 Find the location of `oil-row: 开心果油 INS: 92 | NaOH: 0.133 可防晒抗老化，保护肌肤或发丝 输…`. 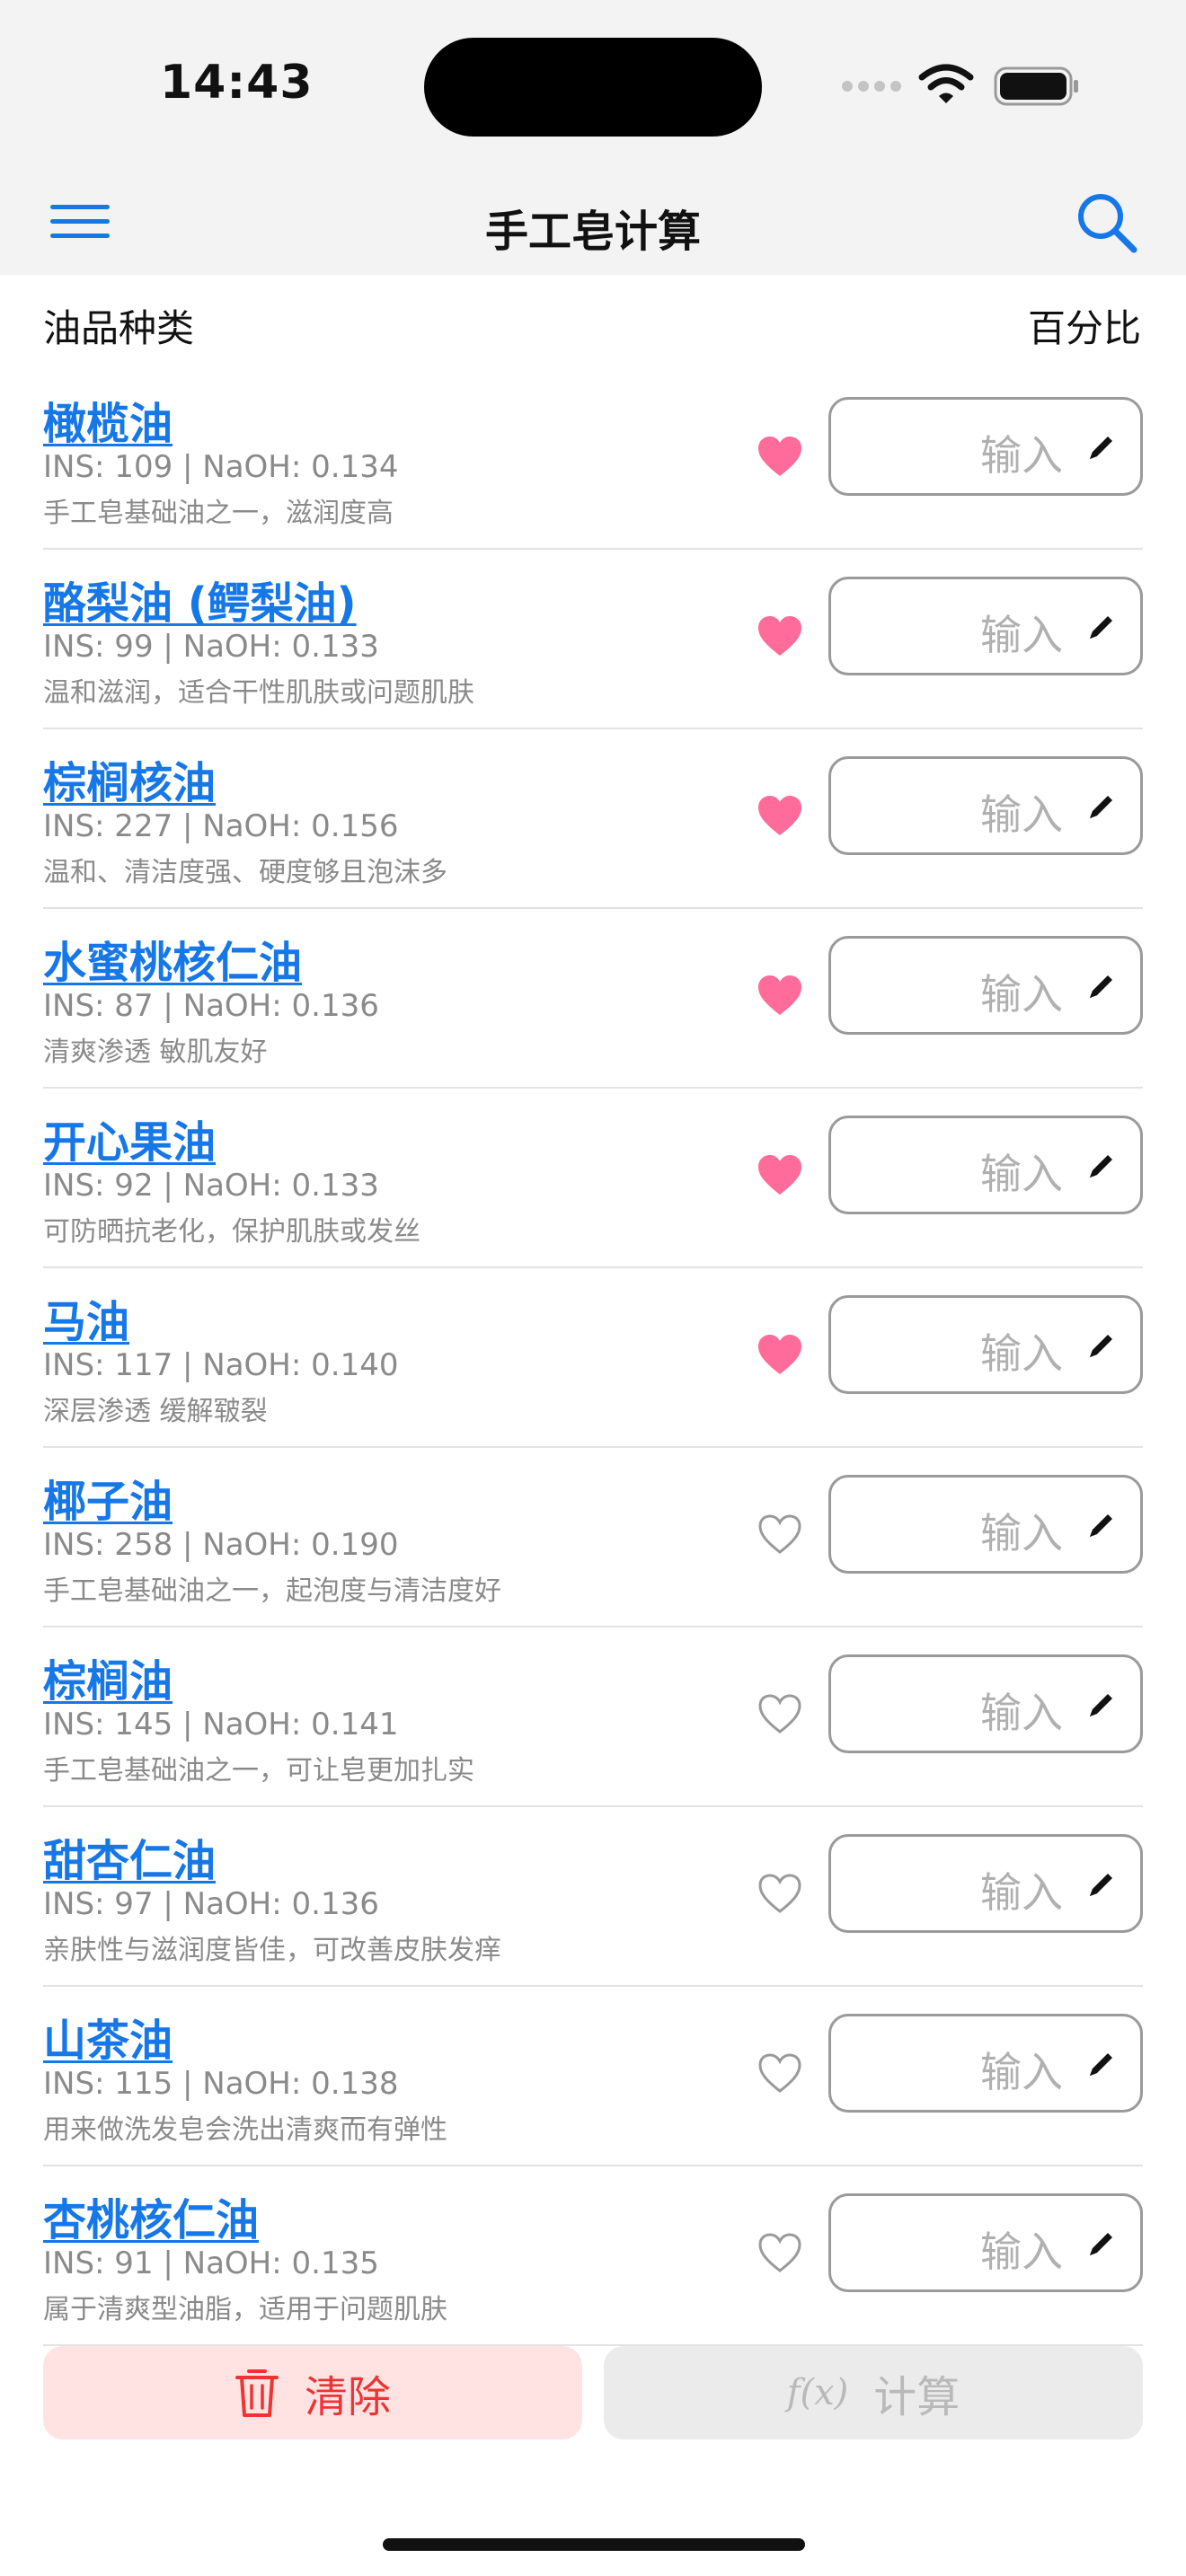

oil-row: 开心果油 INS: 92 | NaOH: 0.133 可防晒抗老化，保护肌肤或发丝 输… is located at coordinates (593, 1178).